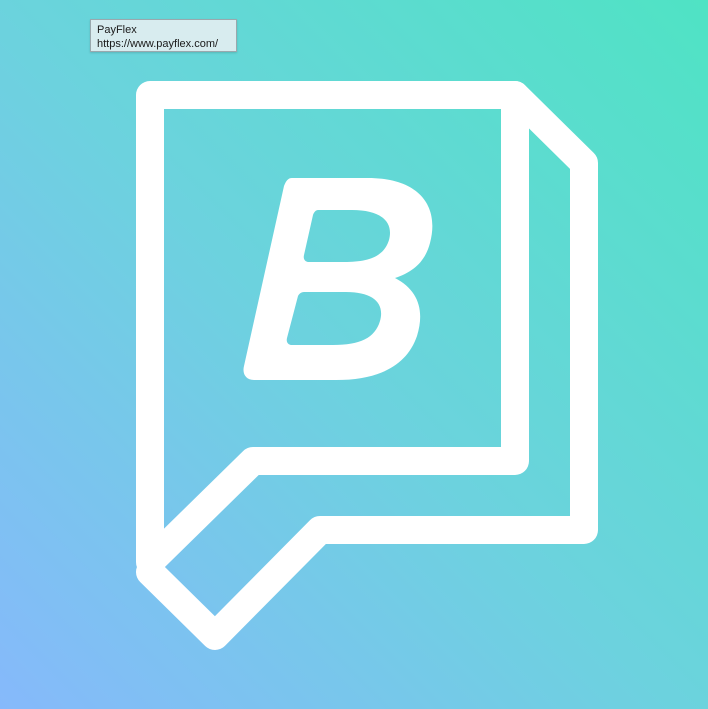 This screenshot has height=709, width=708. What do you see at coordinates (117, 30) in the screenshot?
I see `tooltip-title: PayFlex` at bounding box center [117, 30].